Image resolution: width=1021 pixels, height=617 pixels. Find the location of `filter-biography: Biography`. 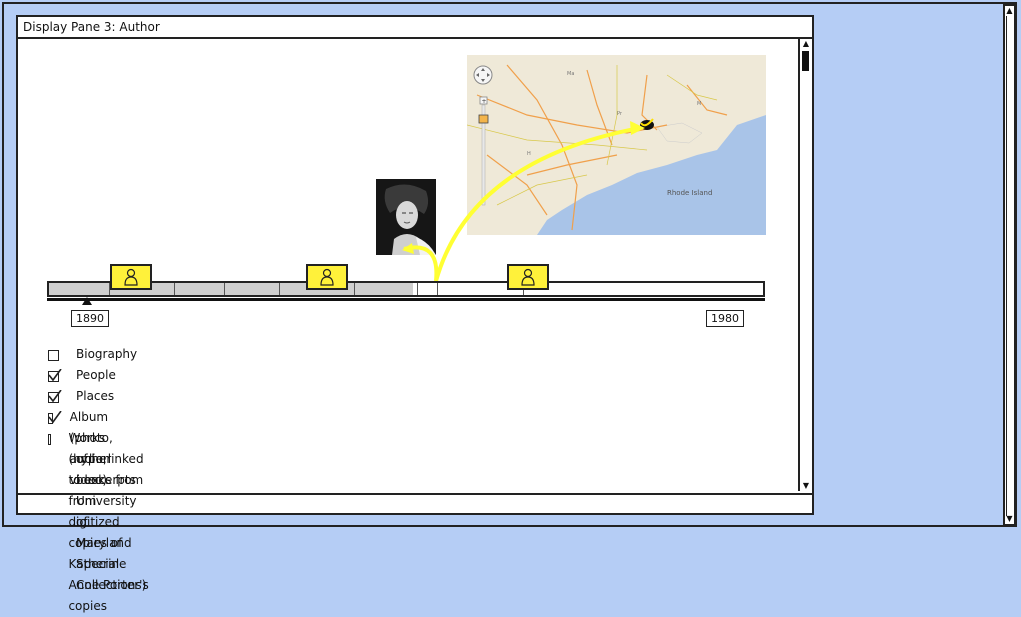

filter-biography: Biography is located at coordinates (92, 356).